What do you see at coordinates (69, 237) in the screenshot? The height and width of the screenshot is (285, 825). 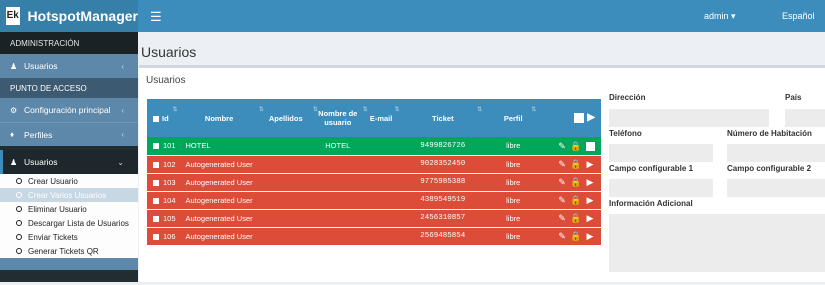 I see `sub-item-enviar: Enviar Tickets` at bounding box center [69, 237].